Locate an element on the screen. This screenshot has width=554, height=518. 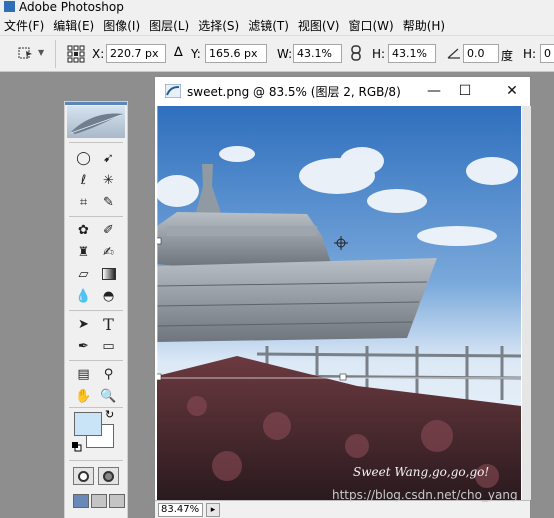
zoom-level-field: 83.47% is located at coordinates (180, 510).